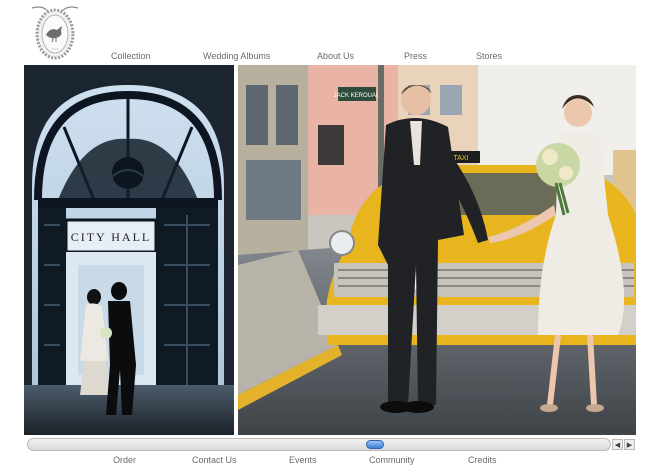  Describe the element at coordinates (460, 158) in the screenshot. I see `taxi-roof-sign: TAXI` at that location.